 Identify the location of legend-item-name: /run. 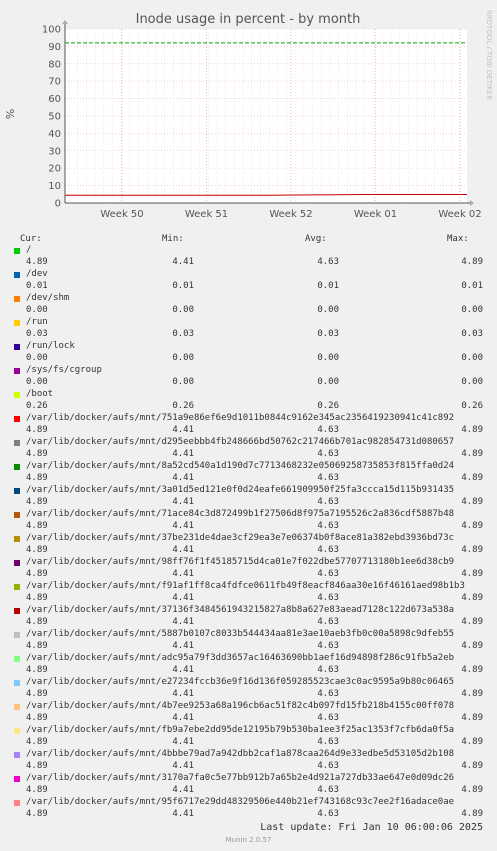
(37, 322).